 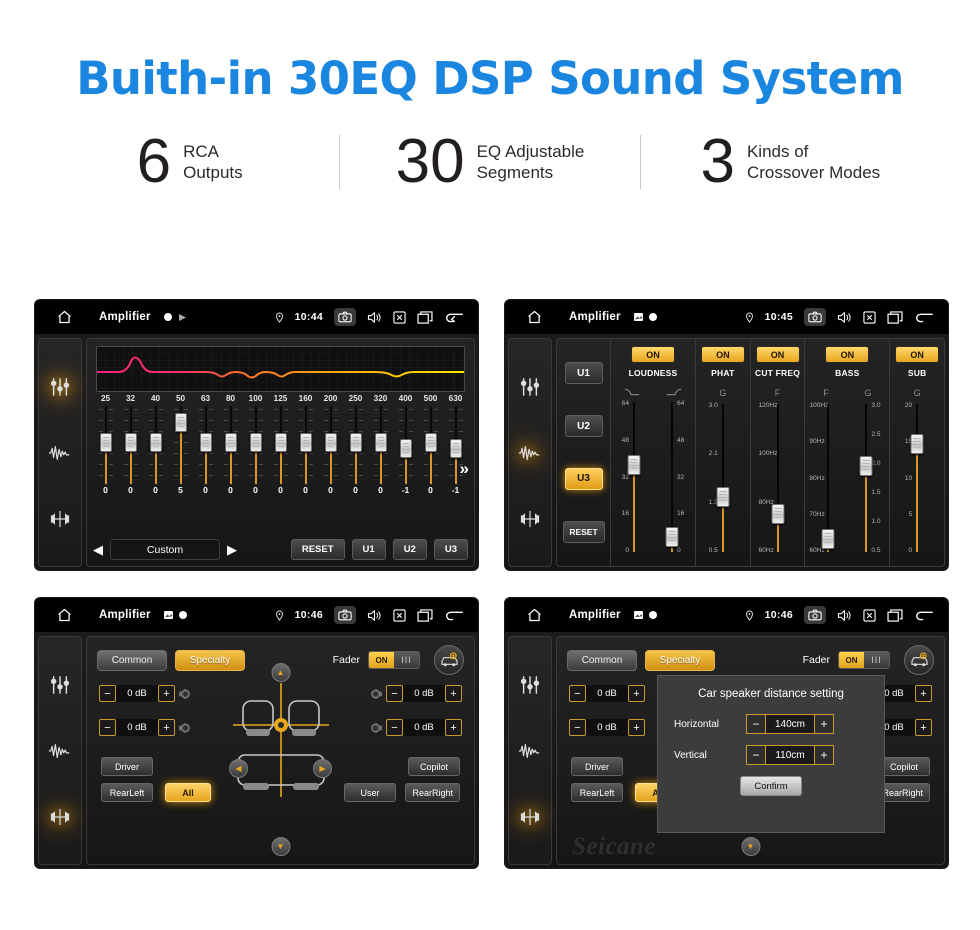 I want to click on next-page-icon: », so click(x=464, y=469).